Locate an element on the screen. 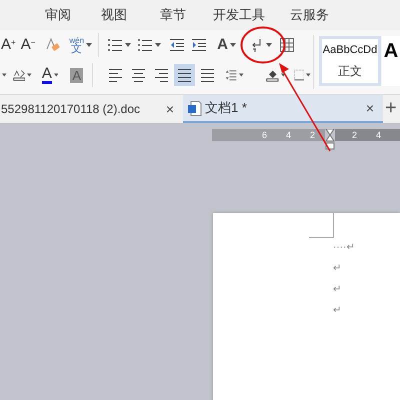  style-preview: AaBbCcDd 正文 is located at coordinates (350, 61).